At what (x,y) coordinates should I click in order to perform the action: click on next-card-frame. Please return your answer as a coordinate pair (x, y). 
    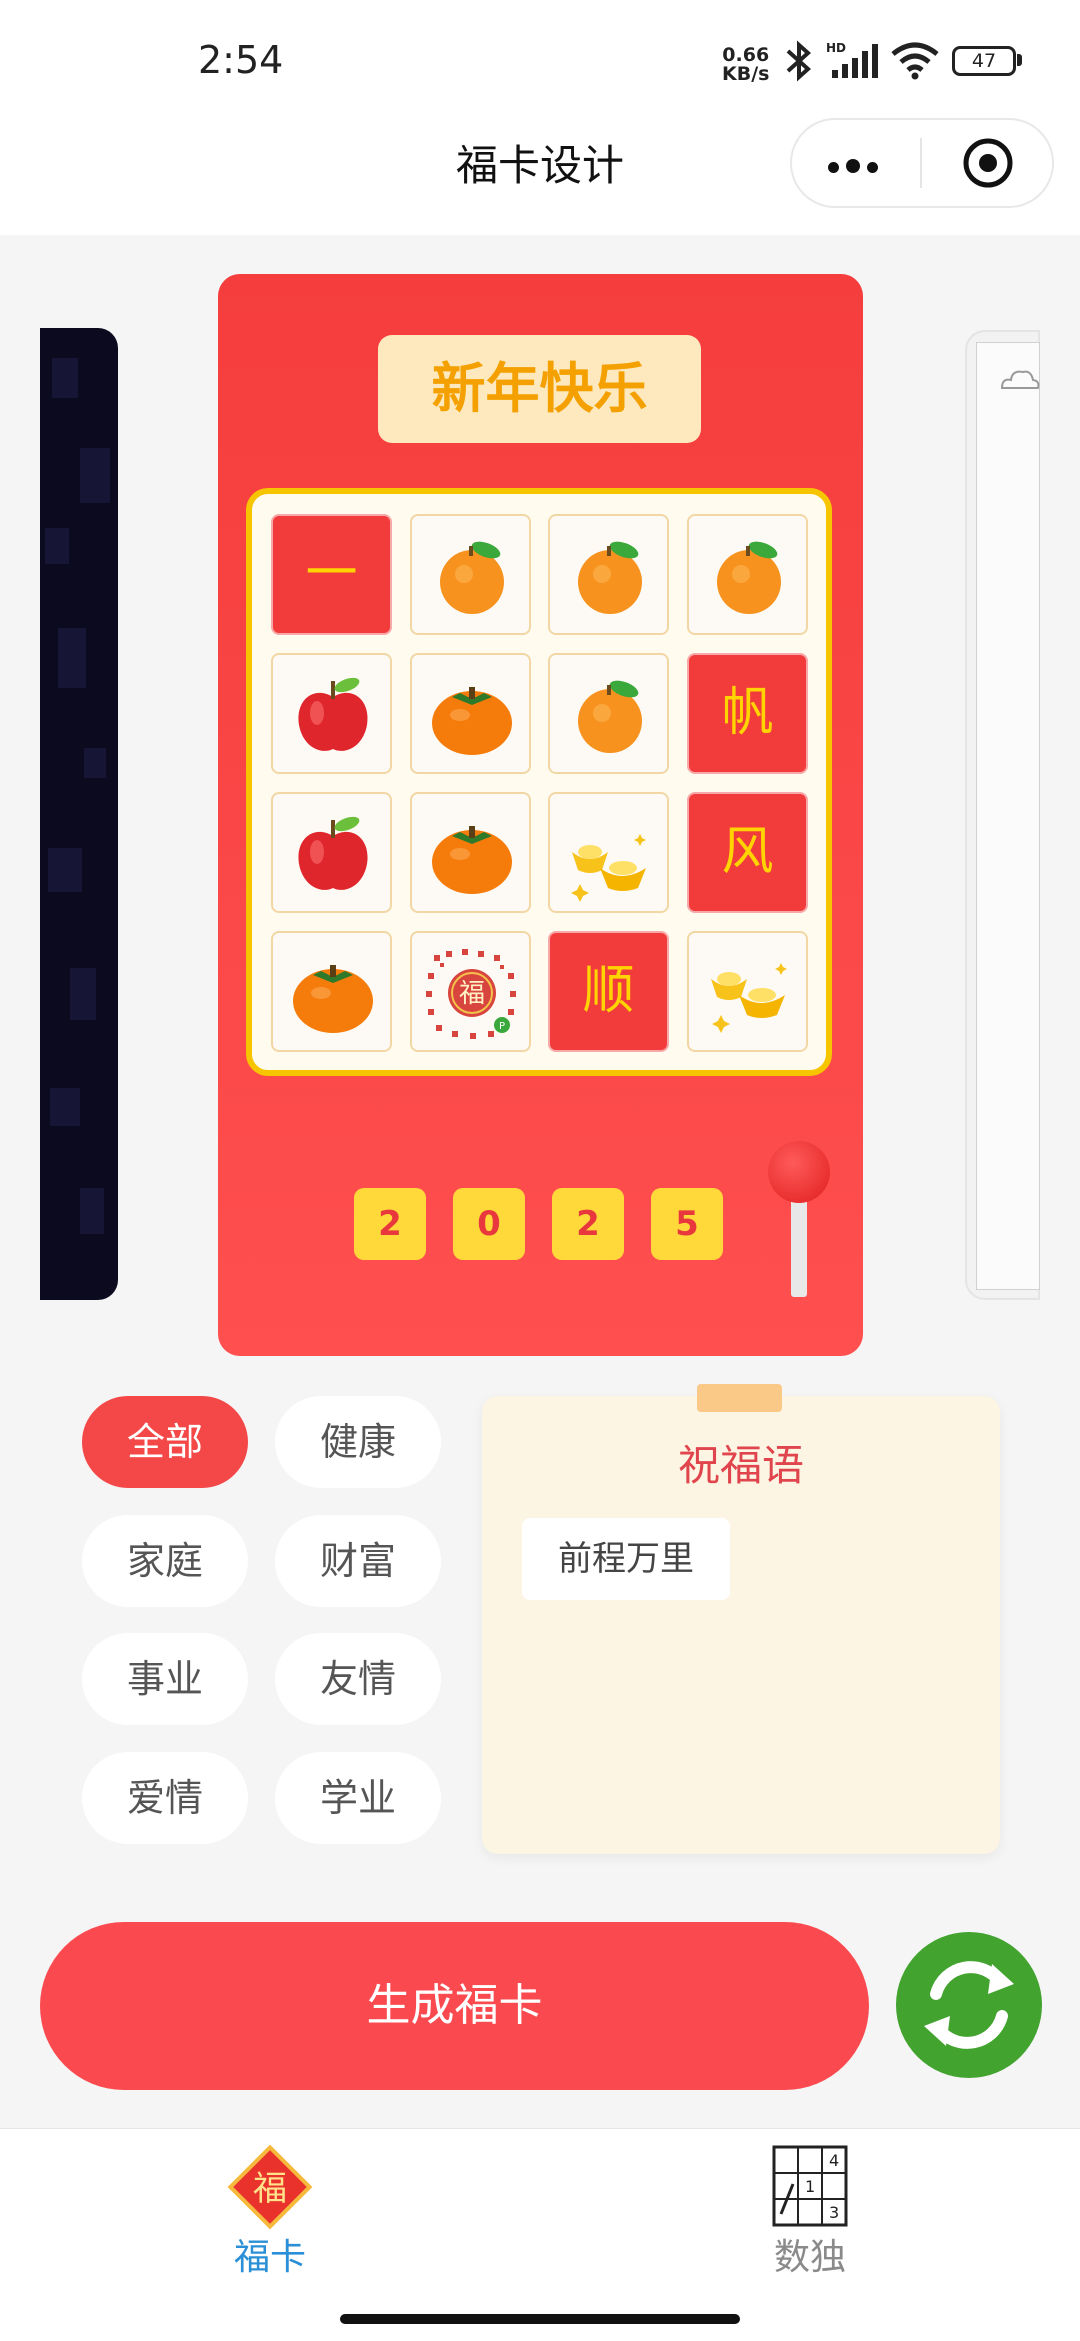
    Looking at the image, I should click on (1008, 816).